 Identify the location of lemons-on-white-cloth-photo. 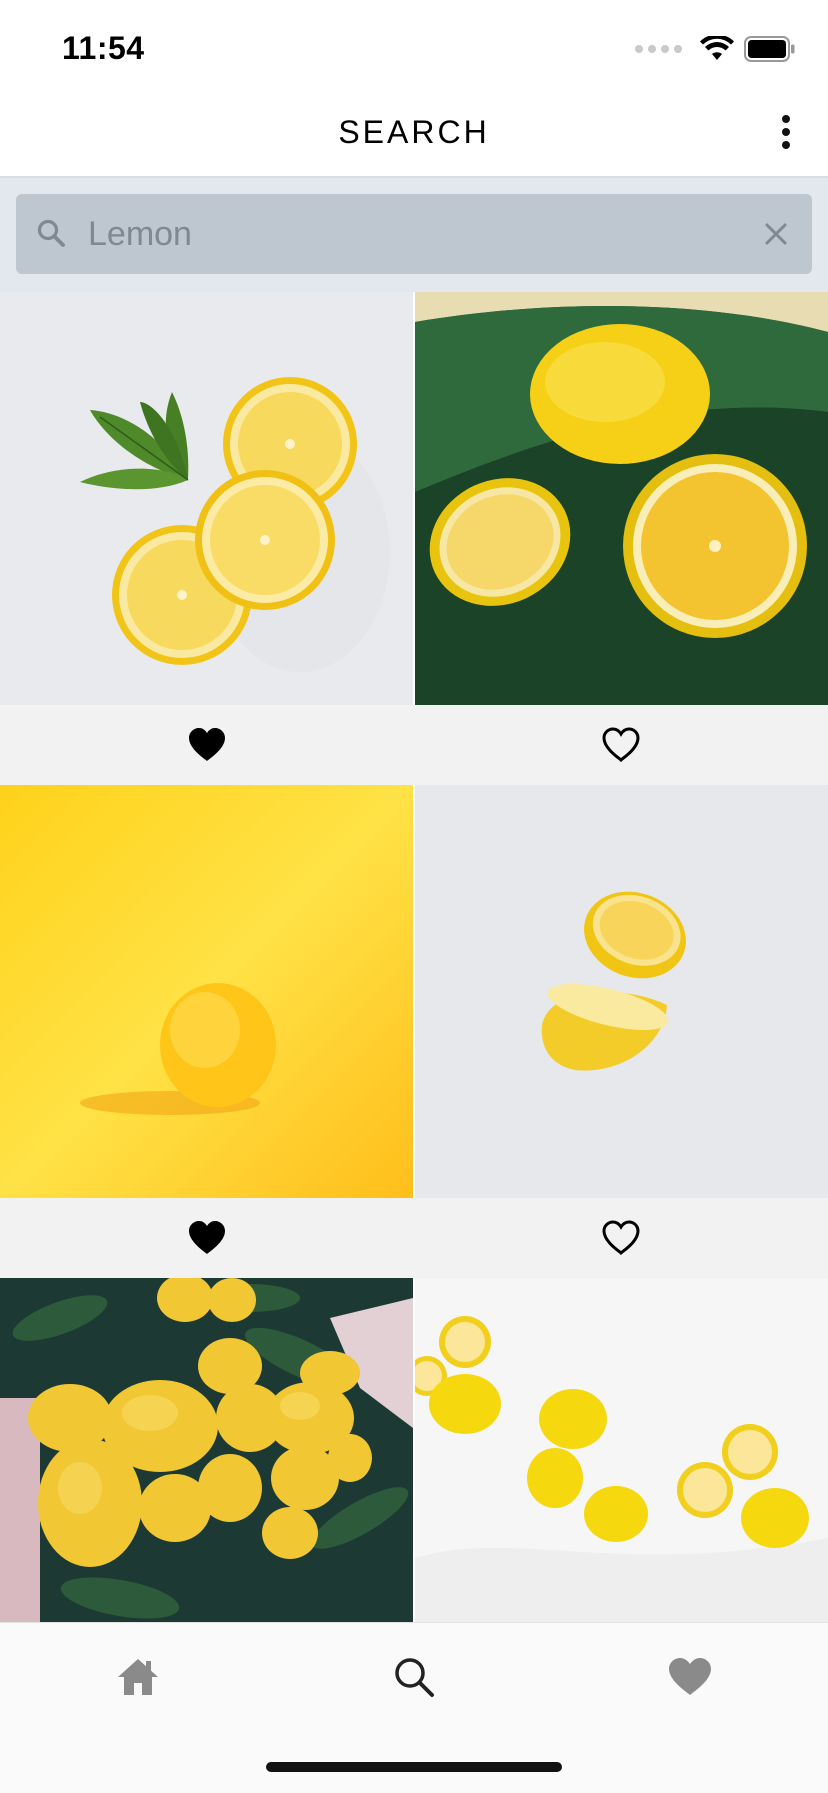
(621, 1450).